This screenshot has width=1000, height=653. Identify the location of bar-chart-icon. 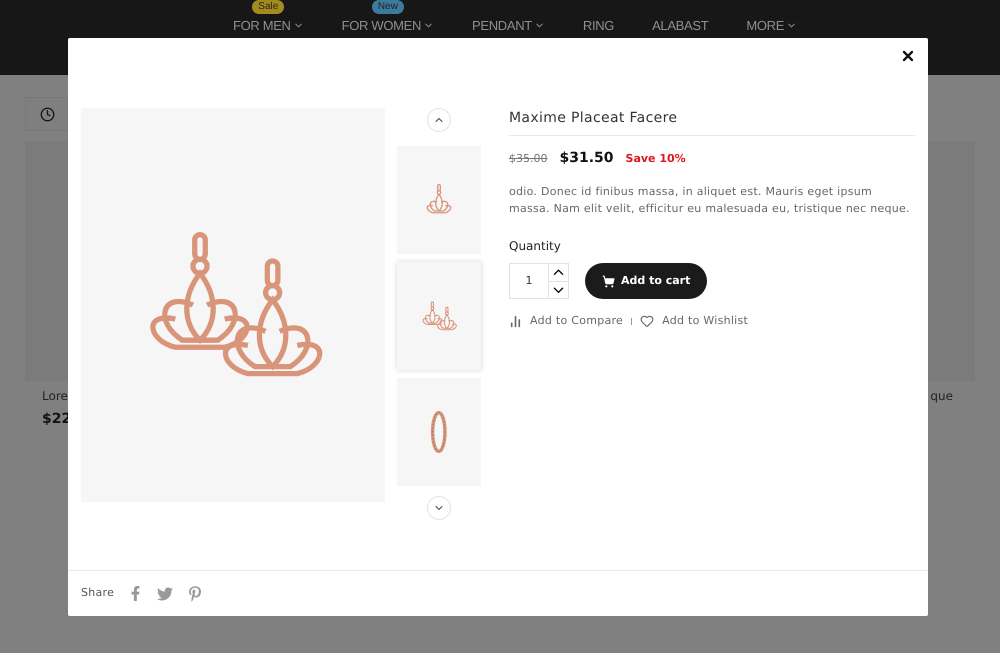
(515, 321).